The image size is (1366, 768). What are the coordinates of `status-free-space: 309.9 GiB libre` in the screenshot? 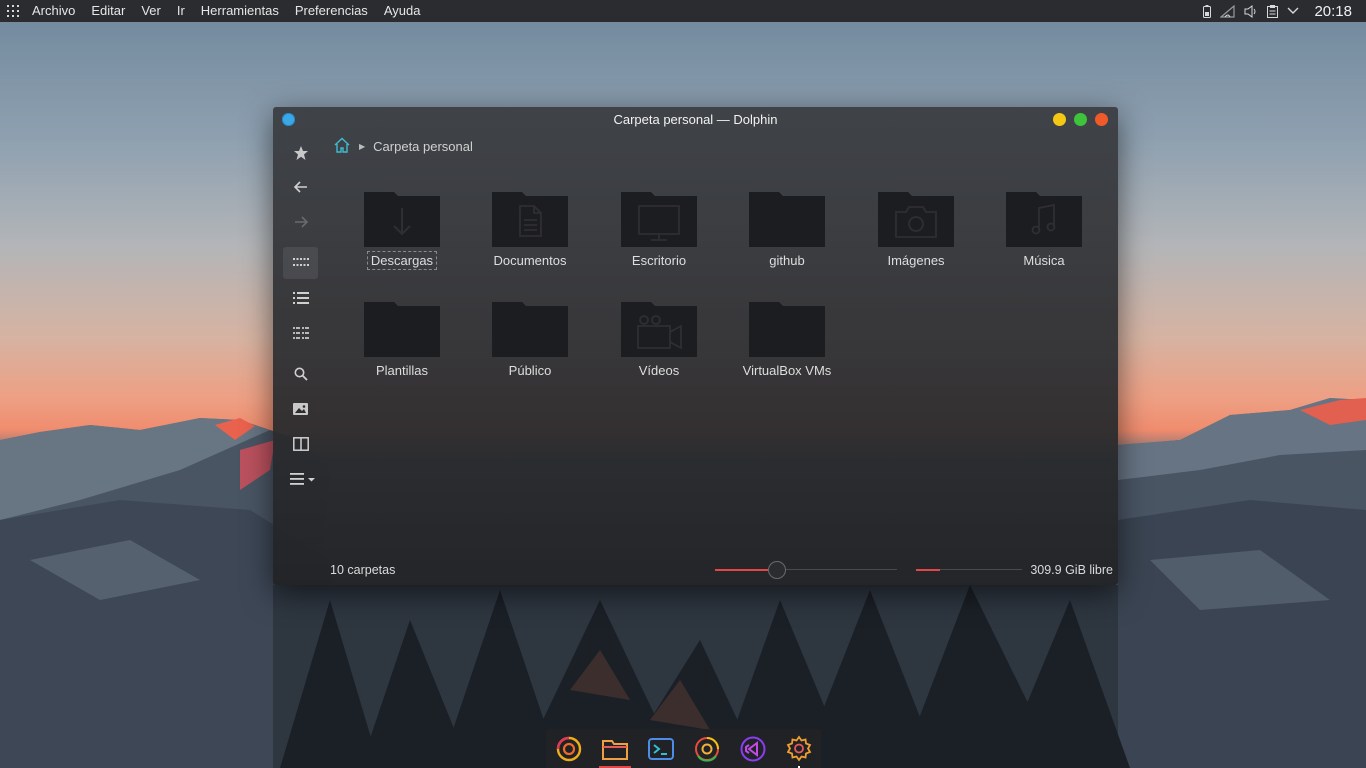 It's located at (1071, 570).